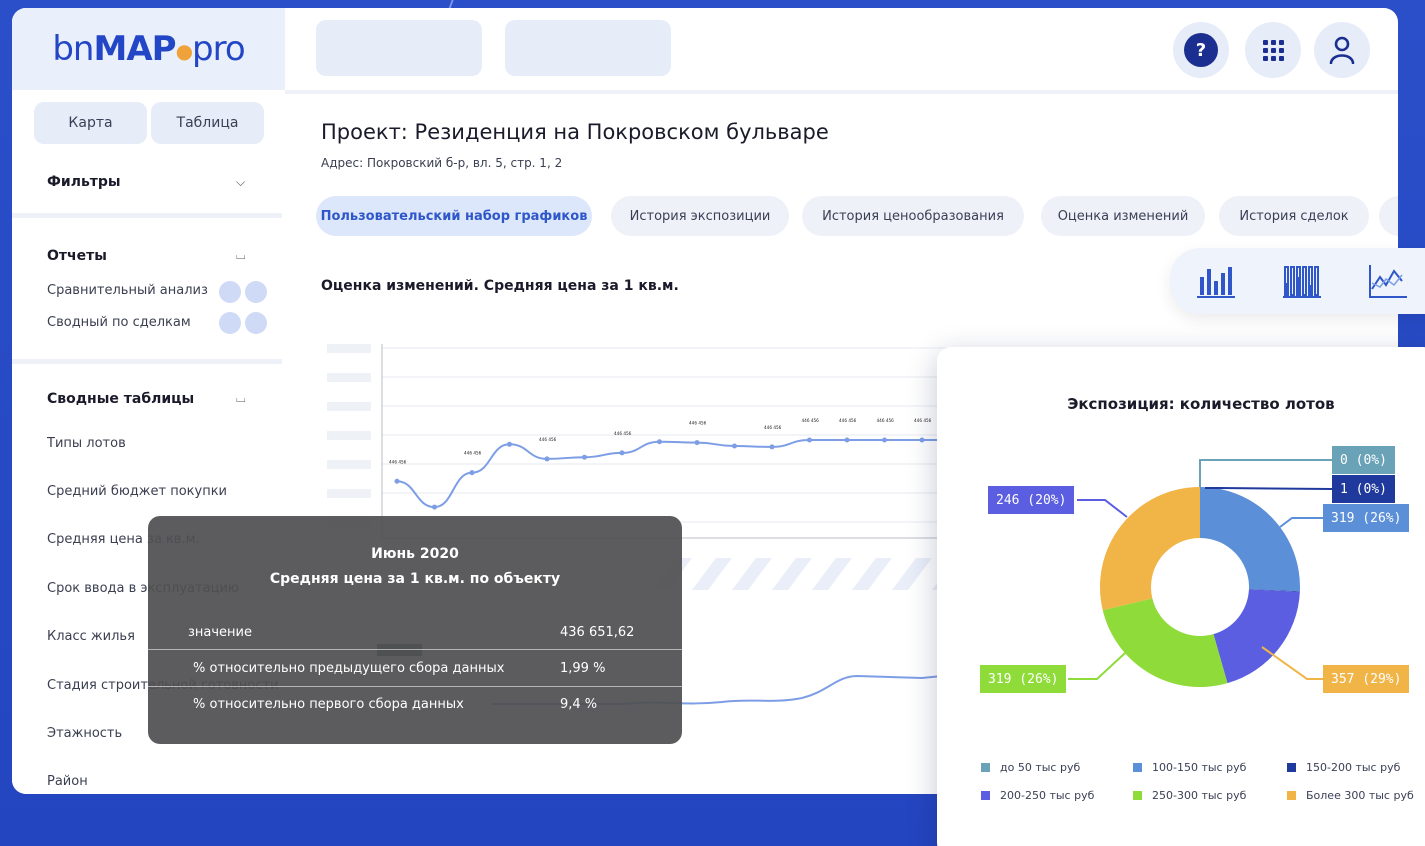 The width and height of the screenshot is (1425, 846). What do you see at coordinates (1030, 767) in the screenshot?
I see `legend-item: до 50 тыс руб` at bounding box center [1030, 767].